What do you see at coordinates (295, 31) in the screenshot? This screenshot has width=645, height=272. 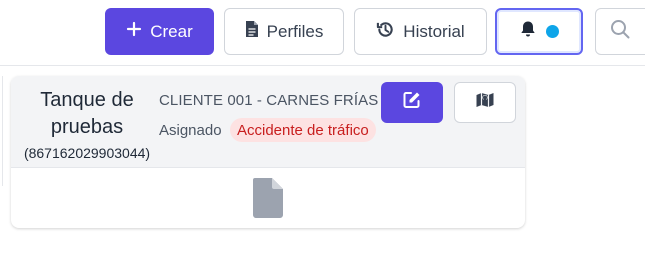 I see `profiles-button-label: Perfiles` at bounding box center [295, 31].